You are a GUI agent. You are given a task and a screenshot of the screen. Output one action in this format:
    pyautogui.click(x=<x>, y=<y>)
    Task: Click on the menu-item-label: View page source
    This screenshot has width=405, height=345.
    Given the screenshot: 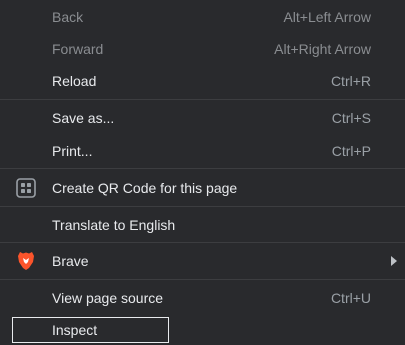 What is the action you would take?
    pyautogui.click(x=108, y=298)
    